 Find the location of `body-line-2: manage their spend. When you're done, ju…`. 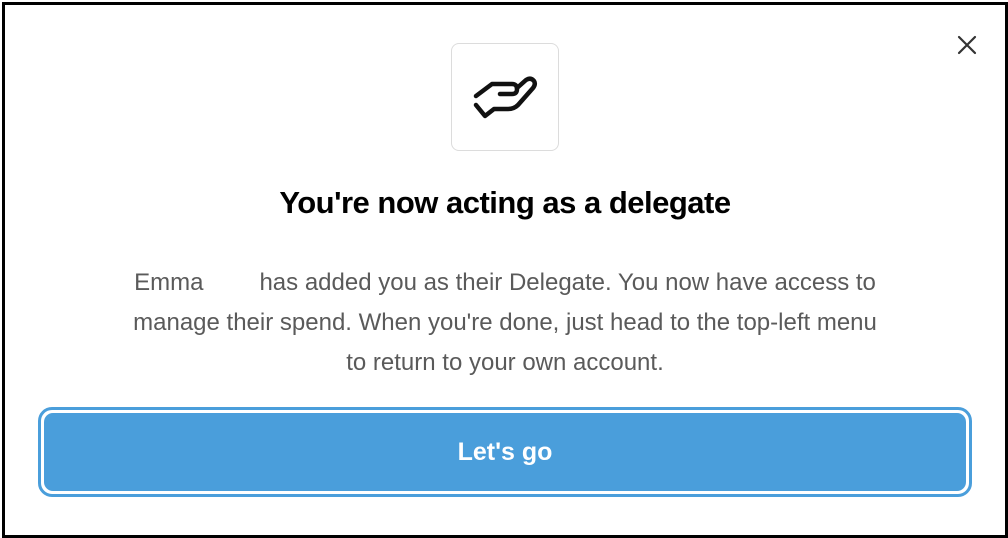

body-line-2: manage their spend. When you're done, ju… is located at coordinates (505, 322).